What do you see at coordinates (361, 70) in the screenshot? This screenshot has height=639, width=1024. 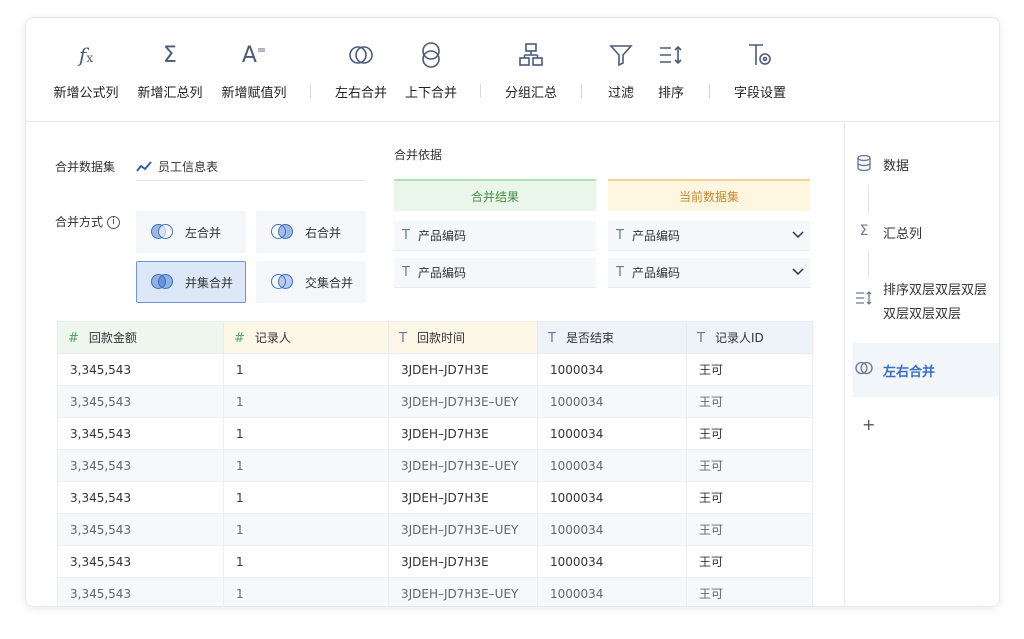 I see `left-right-merge-button: 左右合并` at bounding box center [361, 70].